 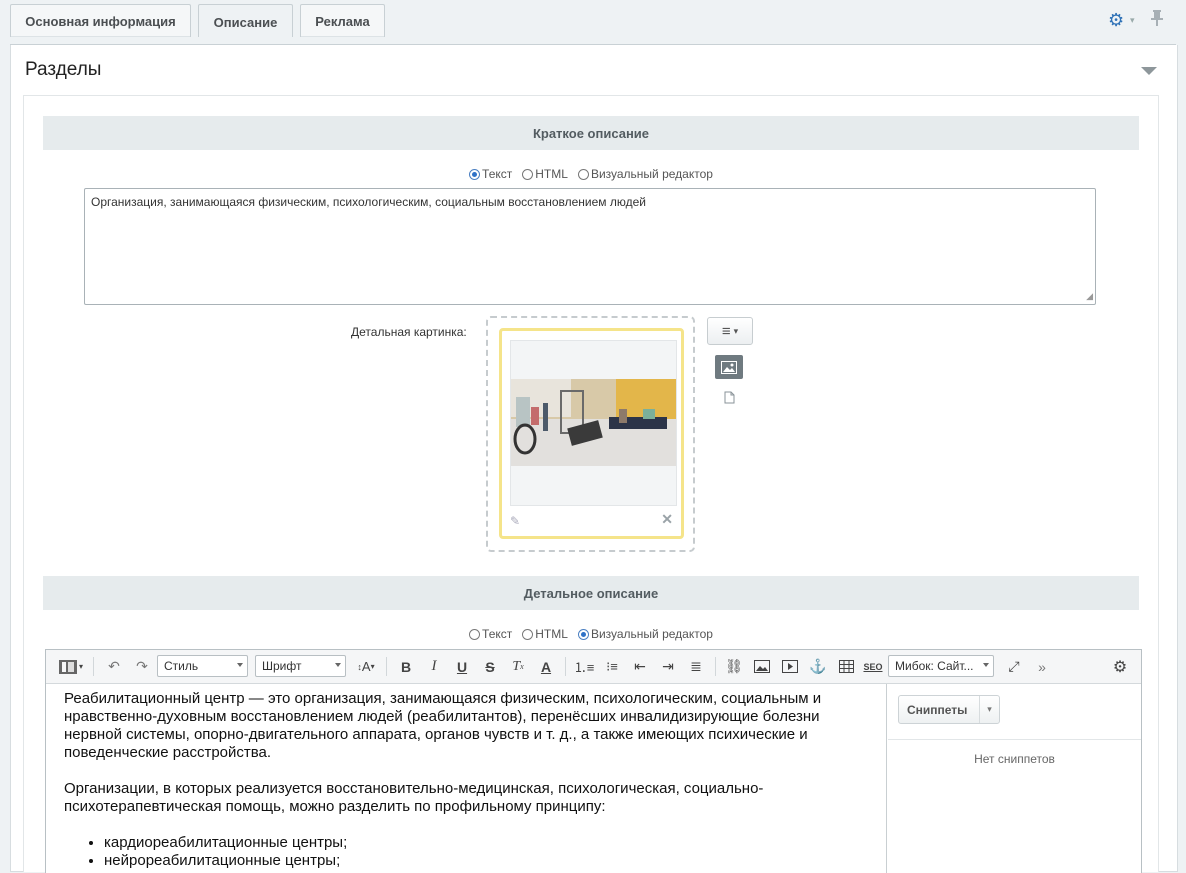 What do you see at coordinates (1149, 71) in the screenshot?
I see `collapse-icon` at bounding box center [1149, 71].